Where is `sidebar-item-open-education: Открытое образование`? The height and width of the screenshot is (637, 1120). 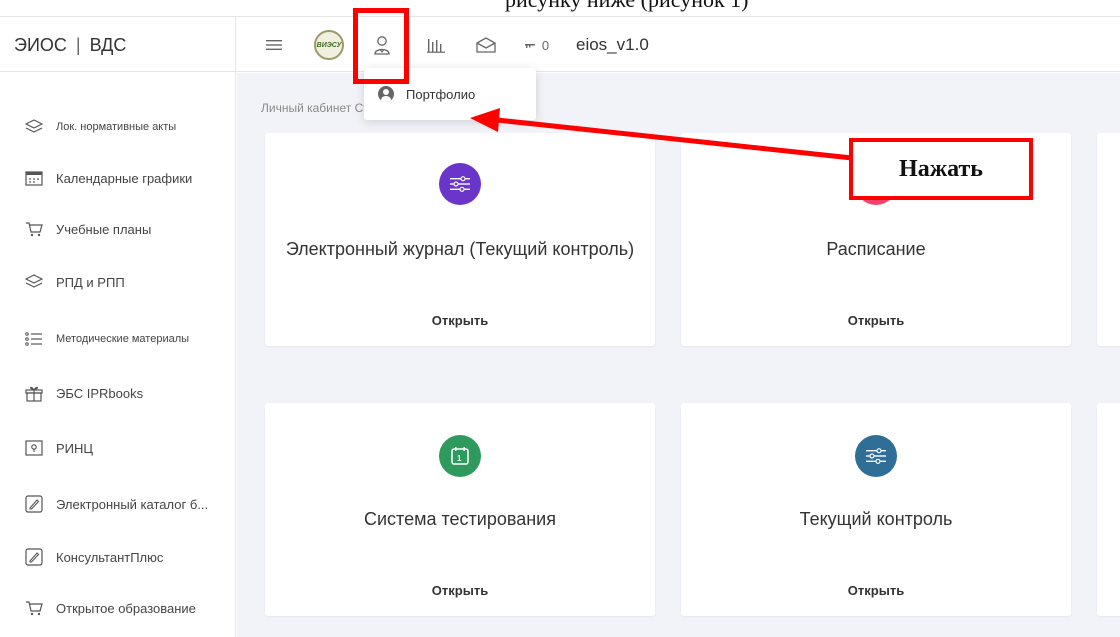 sidebar-item-open-education: Открытое образование is located at coordinates (118, 608).